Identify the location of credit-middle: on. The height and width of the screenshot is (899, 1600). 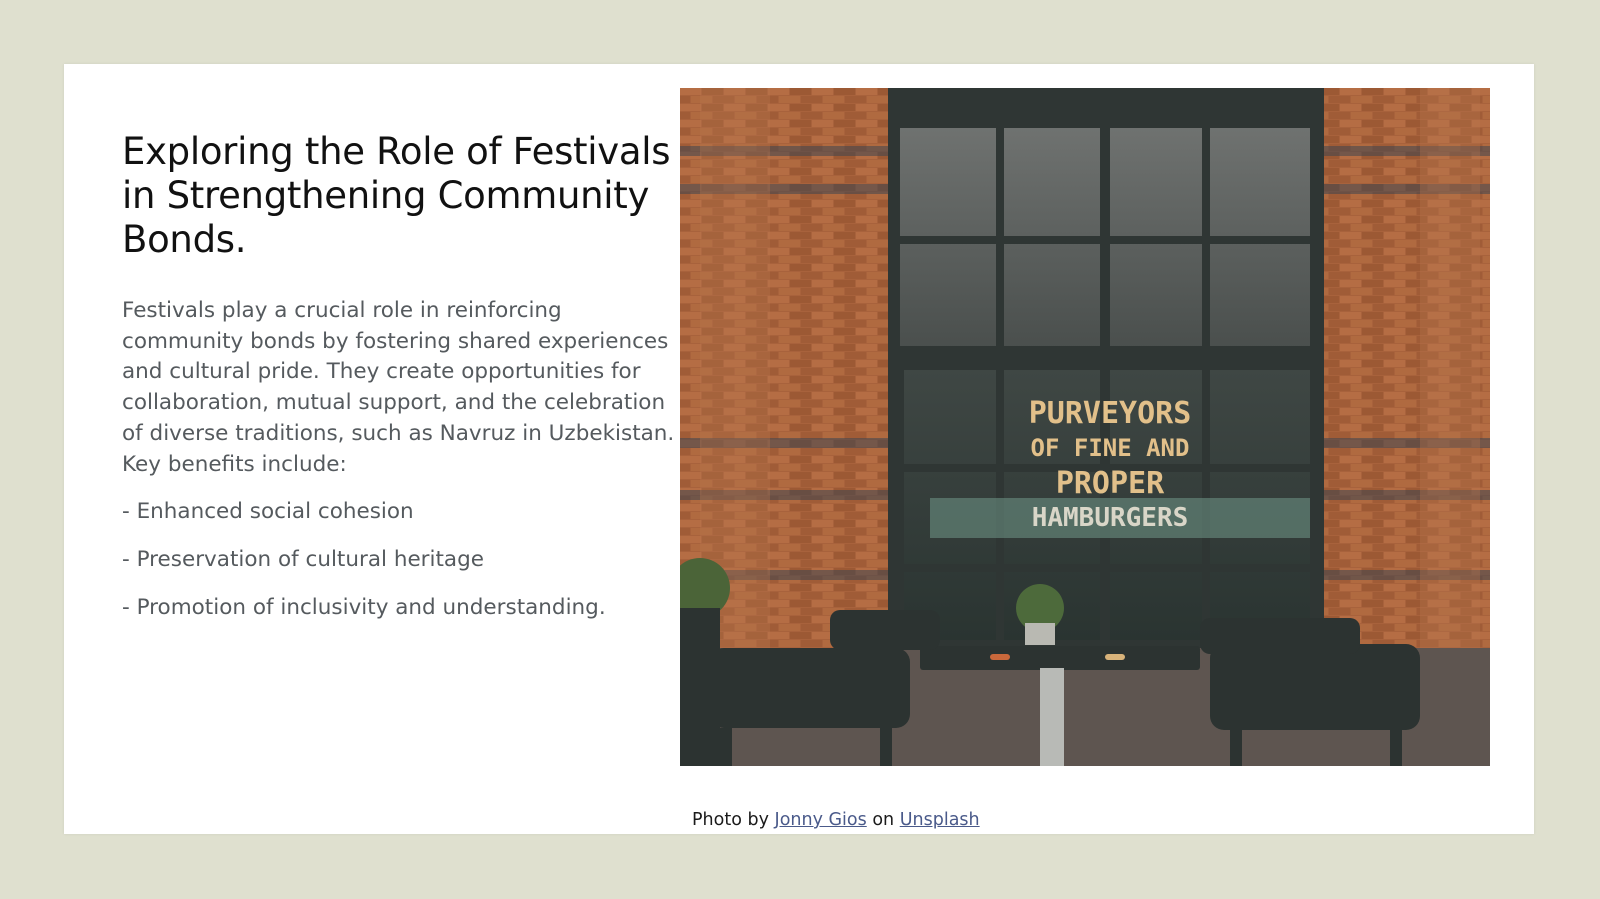
(883, 820).